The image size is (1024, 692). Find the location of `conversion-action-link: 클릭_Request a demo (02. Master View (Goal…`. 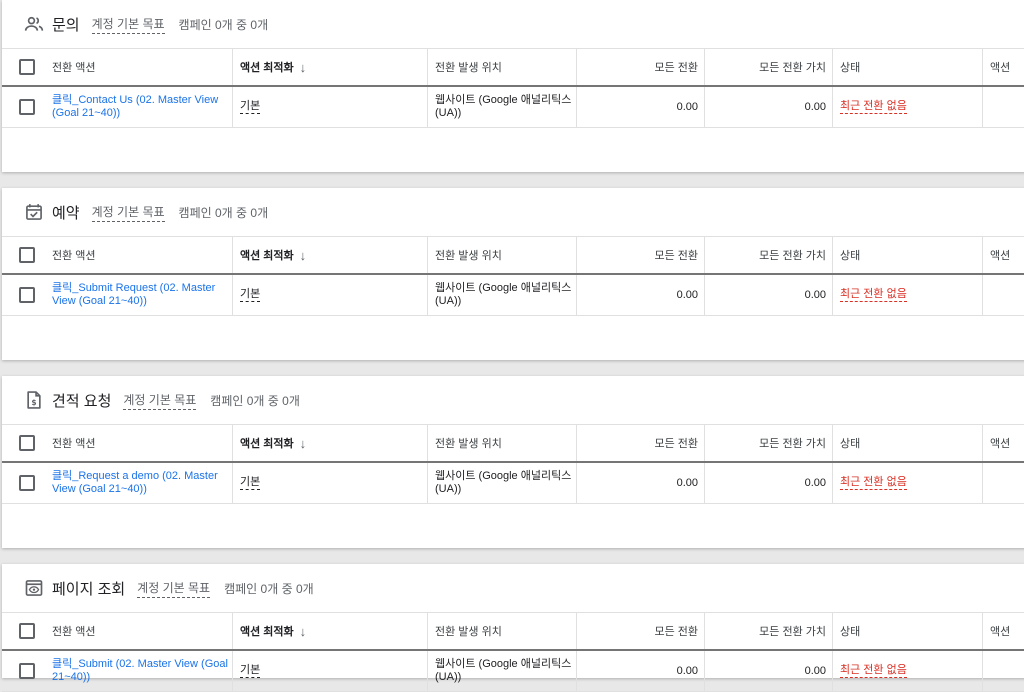

conversion-action-link: 클릭_Request a demo (02. Master View (Goal… is located at coordinates (142, 483).